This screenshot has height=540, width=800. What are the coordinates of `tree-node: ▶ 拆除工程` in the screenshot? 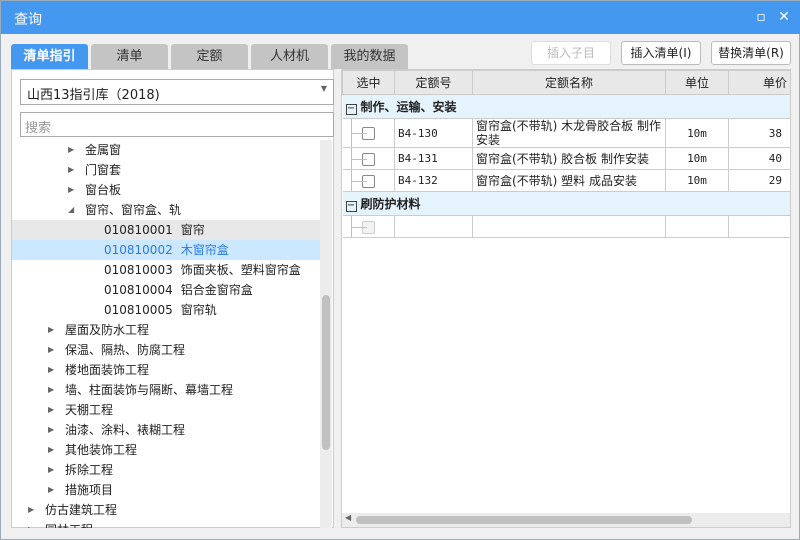 It's located at (166, 470).